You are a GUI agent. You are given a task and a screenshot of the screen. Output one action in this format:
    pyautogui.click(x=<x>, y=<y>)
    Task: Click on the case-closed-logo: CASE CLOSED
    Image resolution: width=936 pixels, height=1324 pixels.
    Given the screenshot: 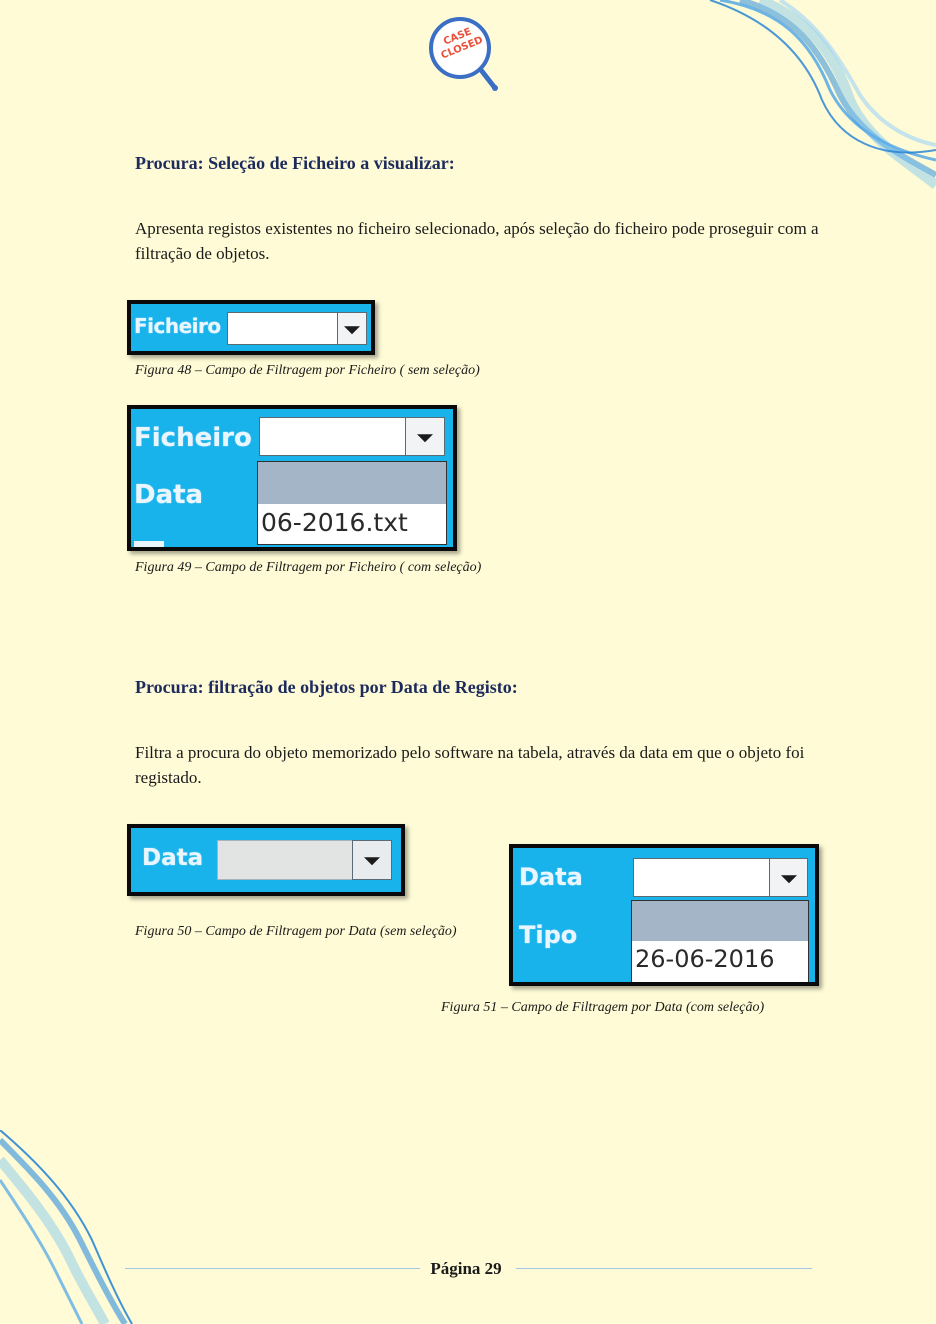 What is the action you would take?
    pyautogui.click(x=464, y=54)
    